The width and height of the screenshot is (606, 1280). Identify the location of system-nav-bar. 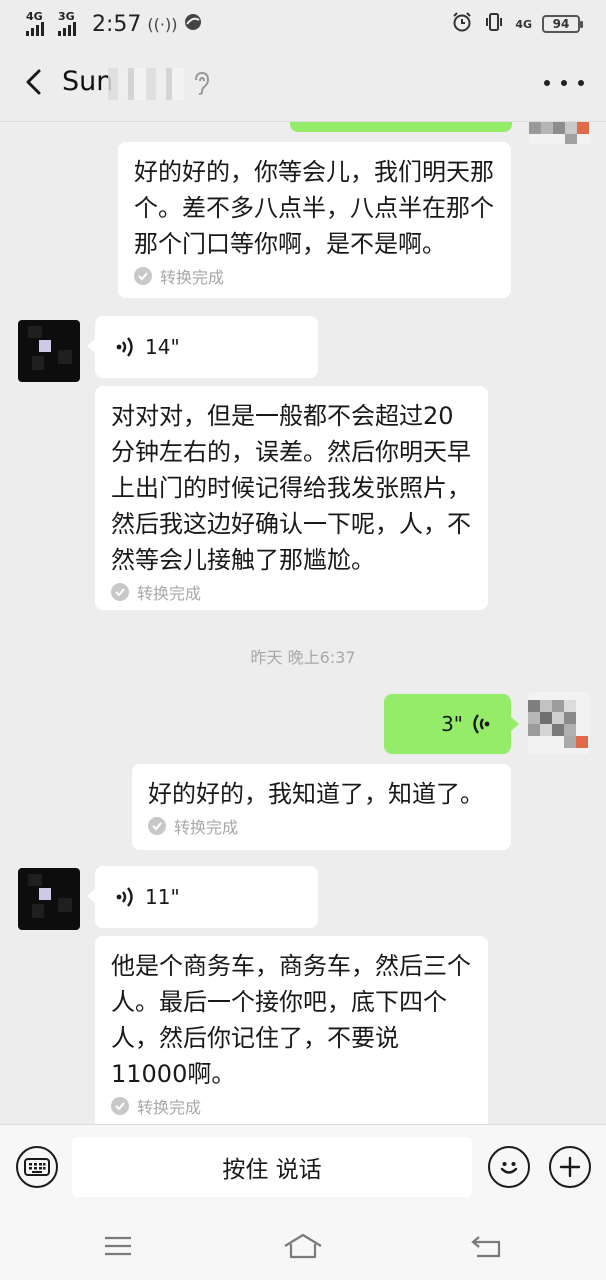
(303, 1247).